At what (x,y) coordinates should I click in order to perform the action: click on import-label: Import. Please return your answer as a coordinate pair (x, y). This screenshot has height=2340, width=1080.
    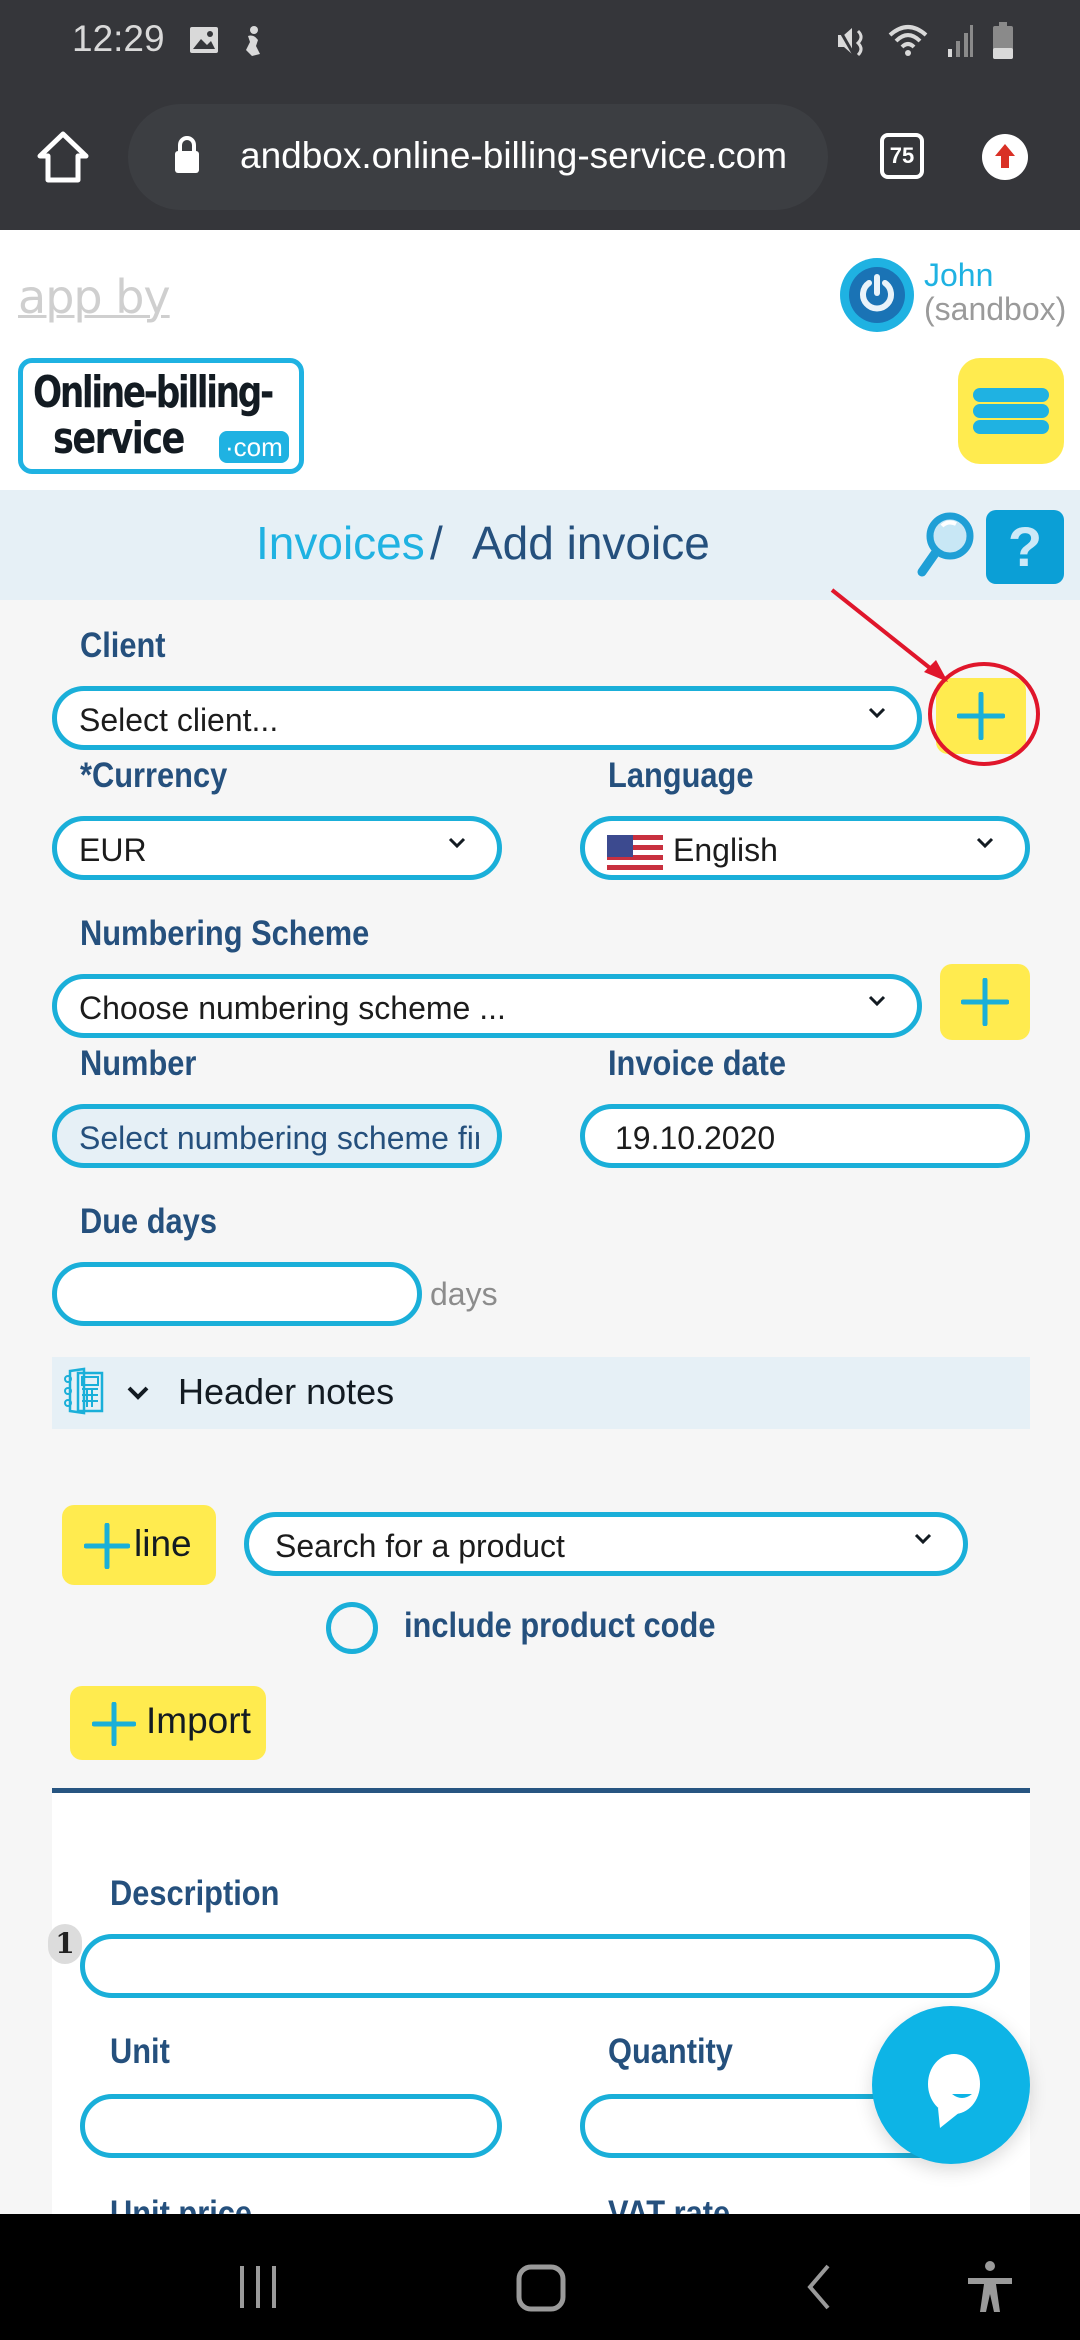
    Looking at the image, I should click on (198, 1720).